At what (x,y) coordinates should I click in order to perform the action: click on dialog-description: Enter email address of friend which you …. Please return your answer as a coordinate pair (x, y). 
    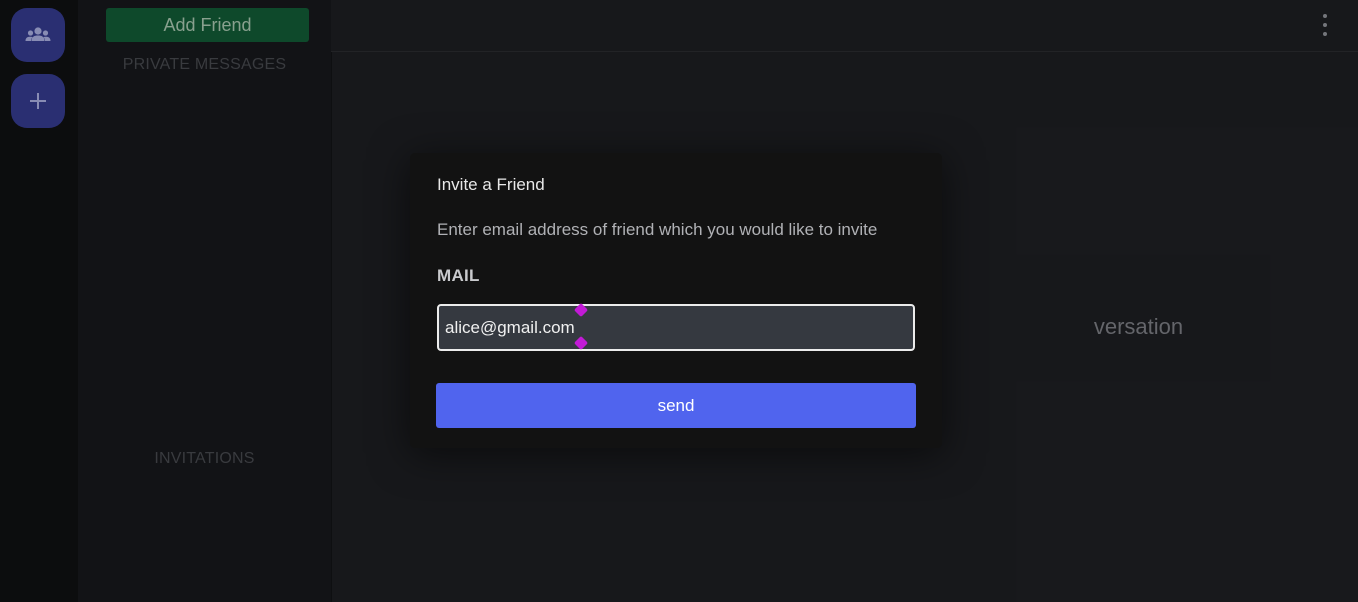
    Looking at the image, I should click on (657, 229).